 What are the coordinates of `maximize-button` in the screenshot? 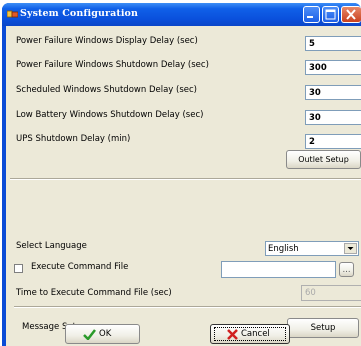 It's located at (330, 14).